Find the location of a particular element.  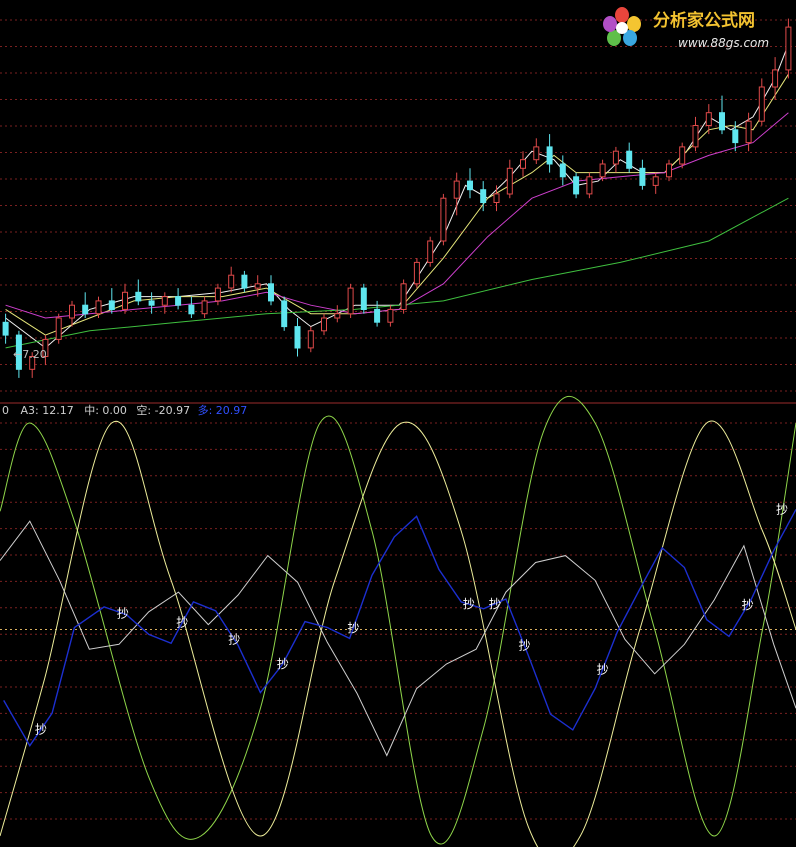

low-price-marker: ←7.20 is located at coordinates (30, 354).